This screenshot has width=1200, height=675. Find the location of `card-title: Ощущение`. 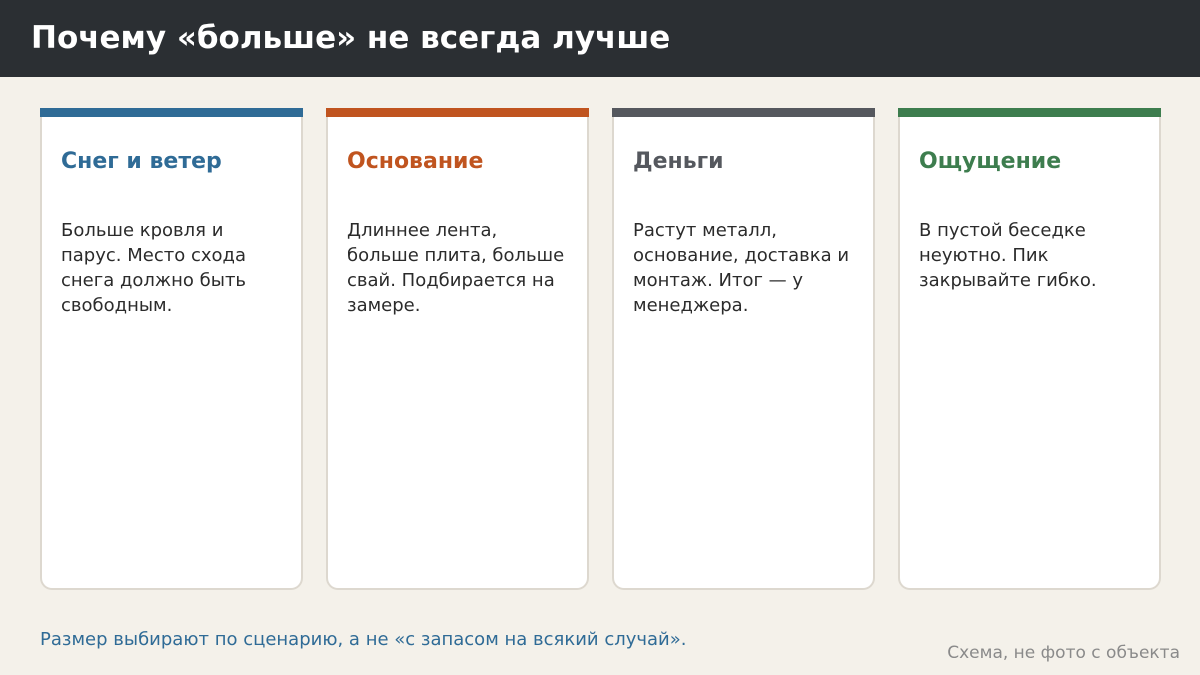

card-title: Ощущение is located at coordinates (990, 161).